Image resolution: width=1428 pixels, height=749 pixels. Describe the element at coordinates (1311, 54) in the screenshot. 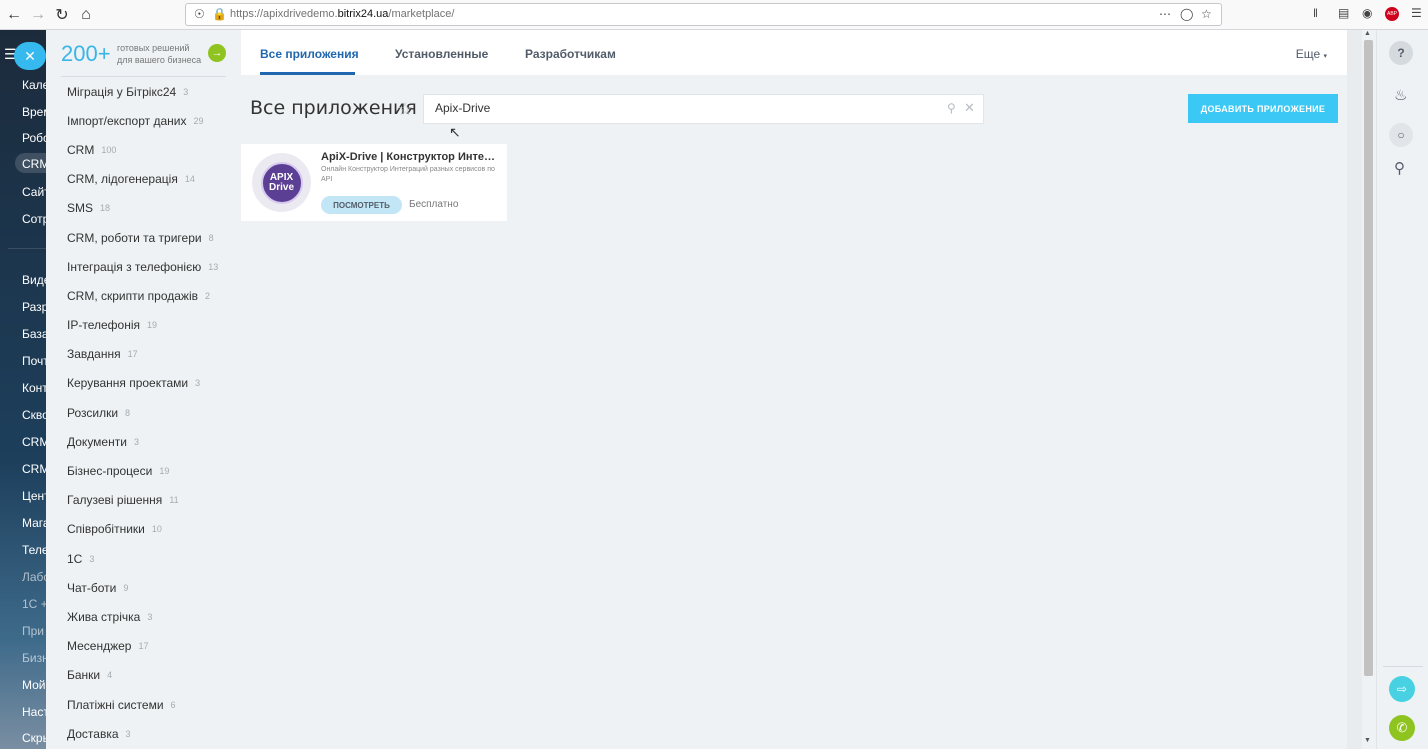

I see `more-dropdown: Еще ▾` at that location.